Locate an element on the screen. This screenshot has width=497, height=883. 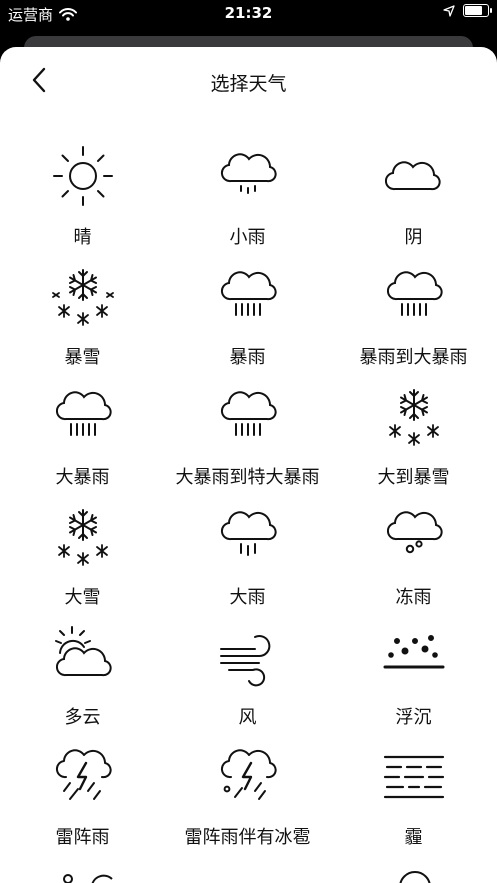
weather-label: 大到暴雪 is located at coordinates (413, 477).